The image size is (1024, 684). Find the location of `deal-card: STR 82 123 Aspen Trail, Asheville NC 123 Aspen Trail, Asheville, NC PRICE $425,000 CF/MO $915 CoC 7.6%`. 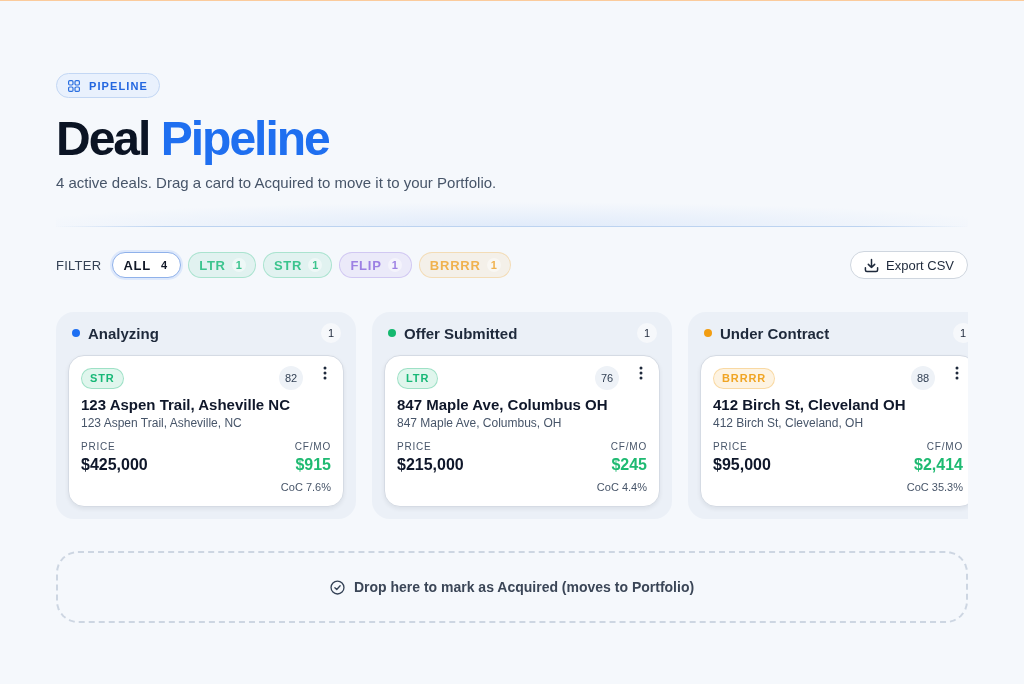

deal-card: STR 82 123 Aspen Trail, Asheville NC 123 Aspen Trail, Asheville, NC PRICE $425,000 CF/MO $915 CoC 7.6% is located at coordinates (206, 431).